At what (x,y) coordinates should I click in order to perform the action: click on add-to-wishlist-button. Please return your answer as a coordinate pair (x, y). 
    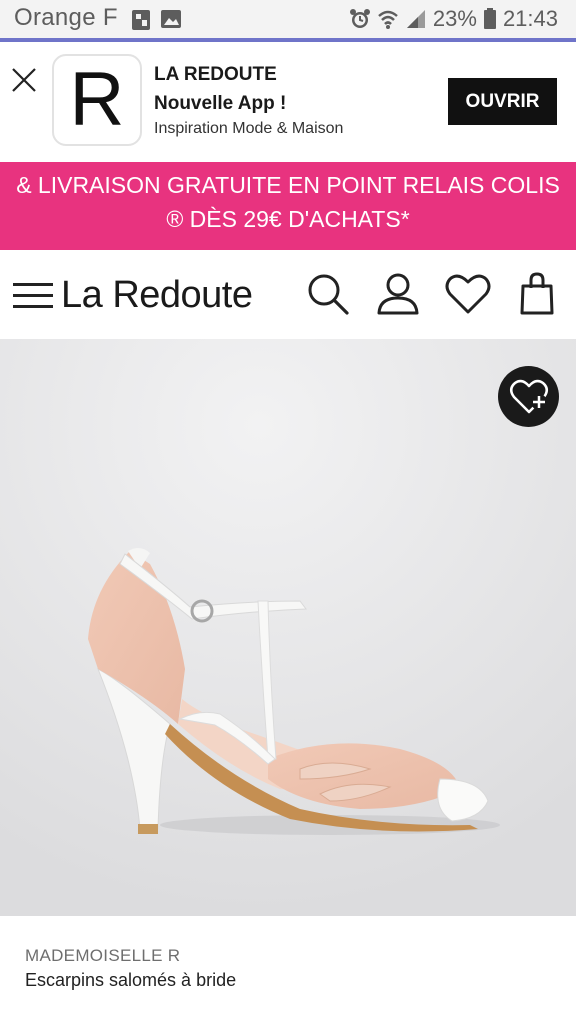
    Looking at the image, I should click on (528, 396).